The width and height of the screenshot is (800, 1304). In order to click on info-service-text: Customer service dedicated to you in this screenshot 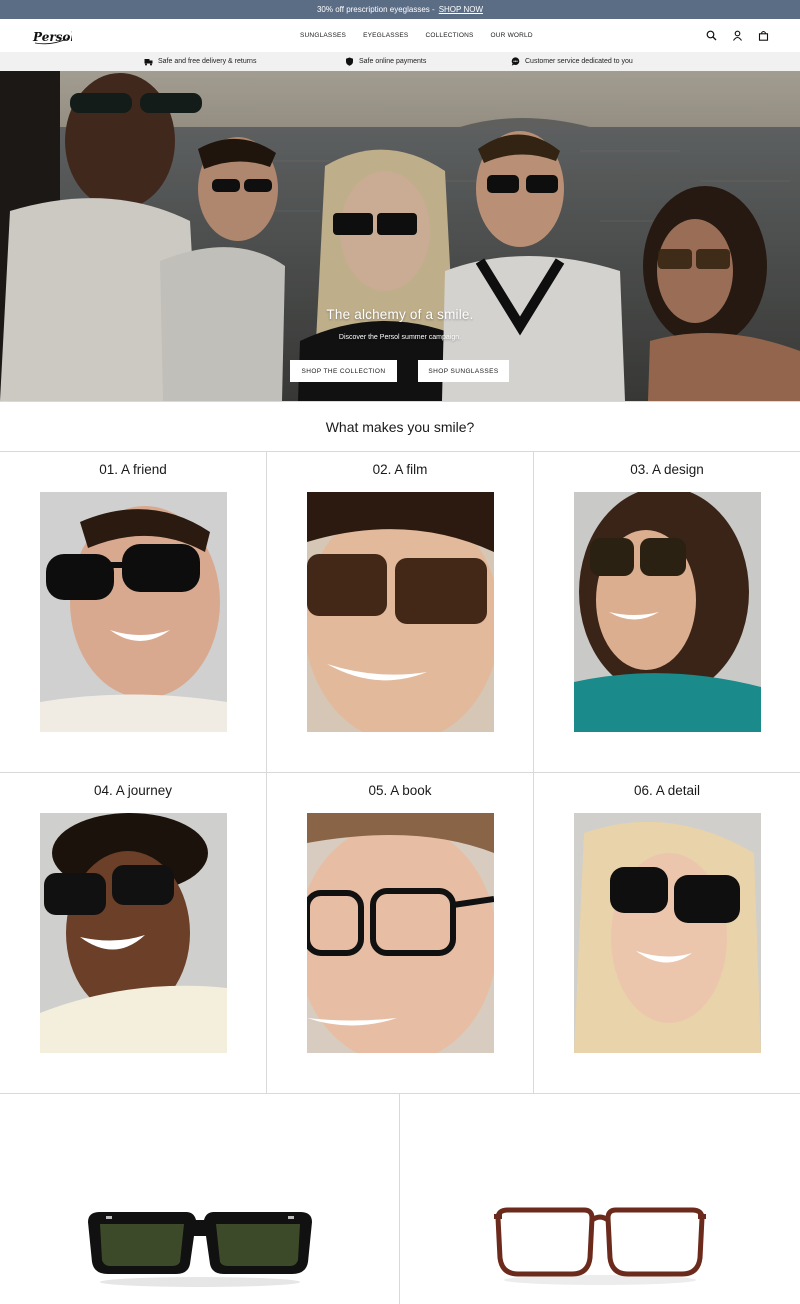, I will do `click(579, 61)`.